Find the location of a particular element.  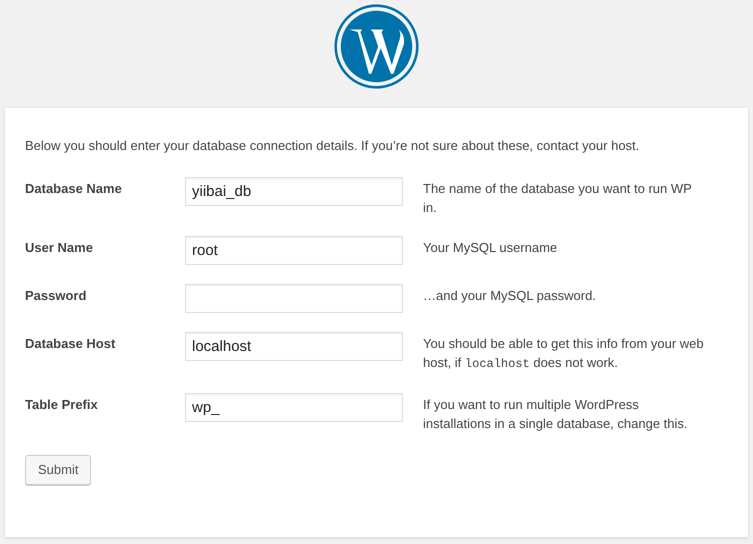

help-text: You should be able to get this info from your web host, if localhost does not work. is located at coordinates (564, 354).